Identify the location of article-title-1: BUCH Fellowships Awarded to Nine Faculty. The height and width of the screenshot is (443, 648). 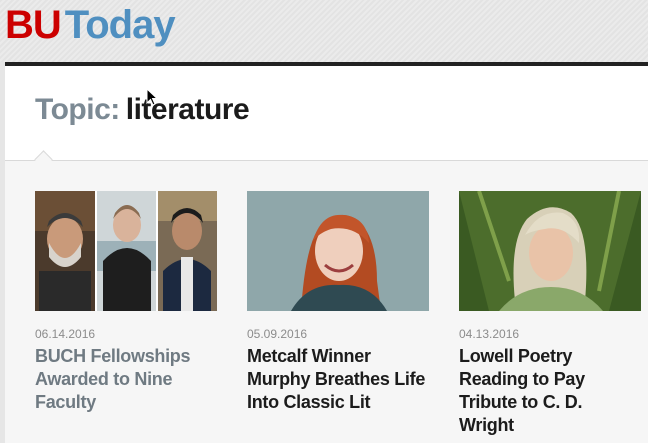
(126, 379).